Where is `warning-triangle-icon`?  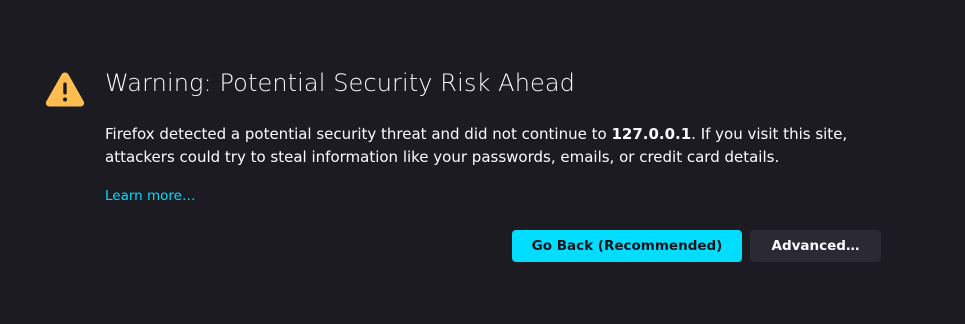
warning-triangle-icon is located at coordinates (65, 89).